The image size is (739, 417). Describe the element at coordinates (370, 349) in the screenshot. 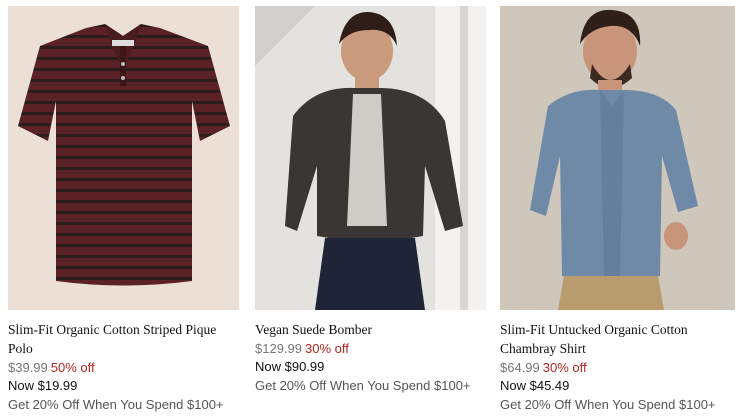

I see `price-row: $129.99 30% off` at that location.